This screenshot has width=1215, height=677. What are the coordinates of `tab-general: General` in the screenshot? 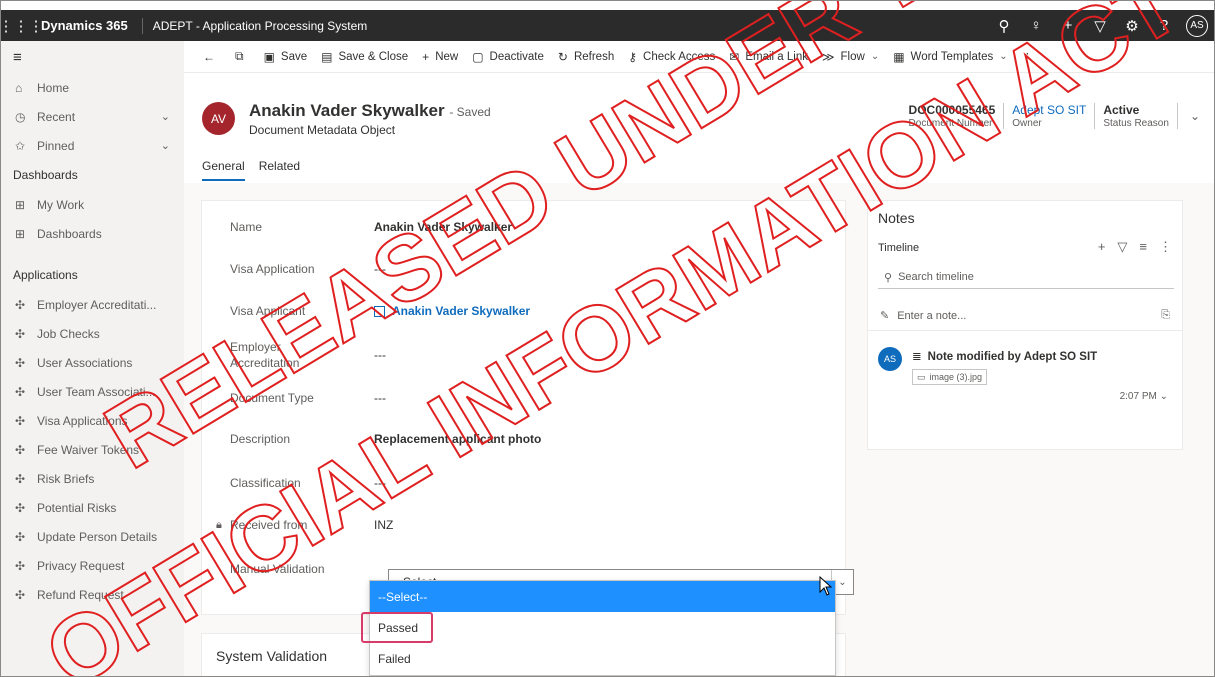 It's located at (223, 170).